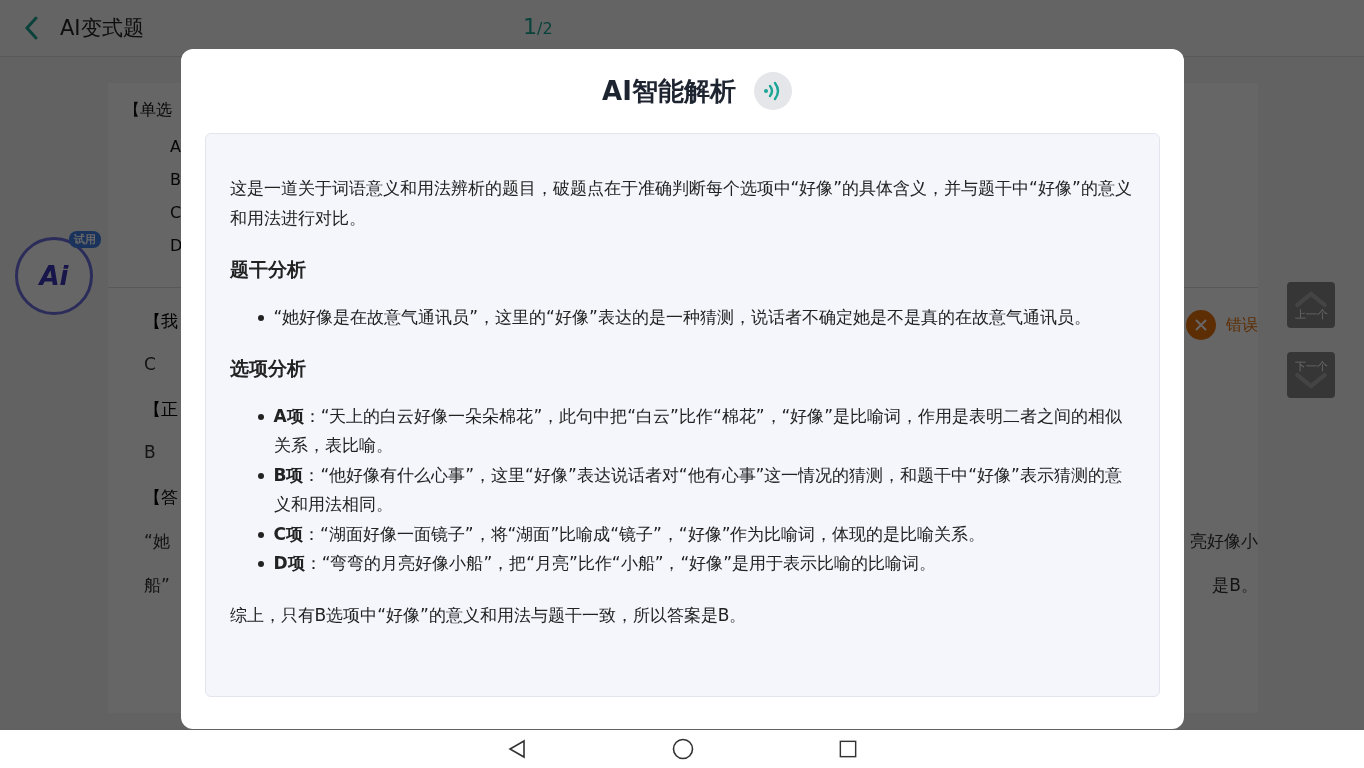  What do you see at coordinates (848, 749) in the screenshot?
I see `recent-apps-icon` at bounding box center [848, 749].